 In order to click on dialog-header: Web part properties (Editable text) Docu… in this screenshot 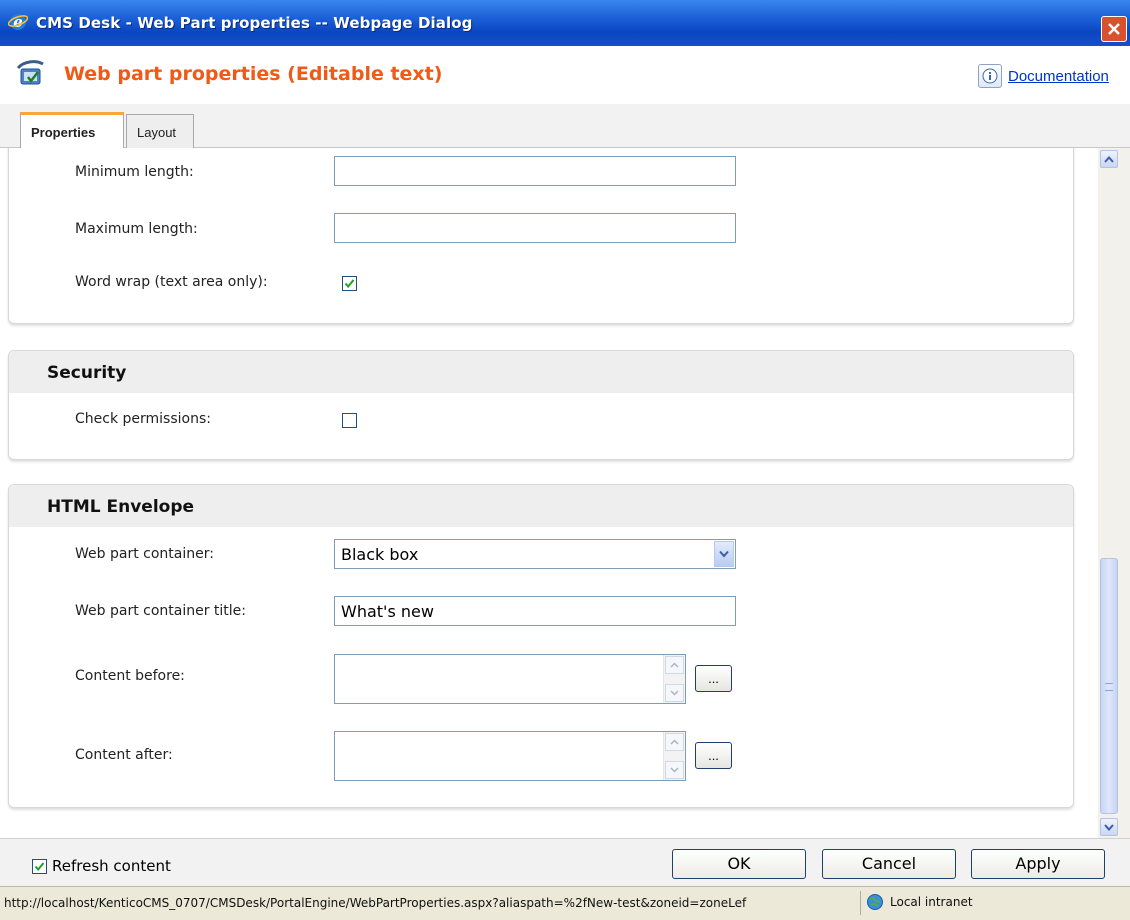, I will do `click(565, 75)`.